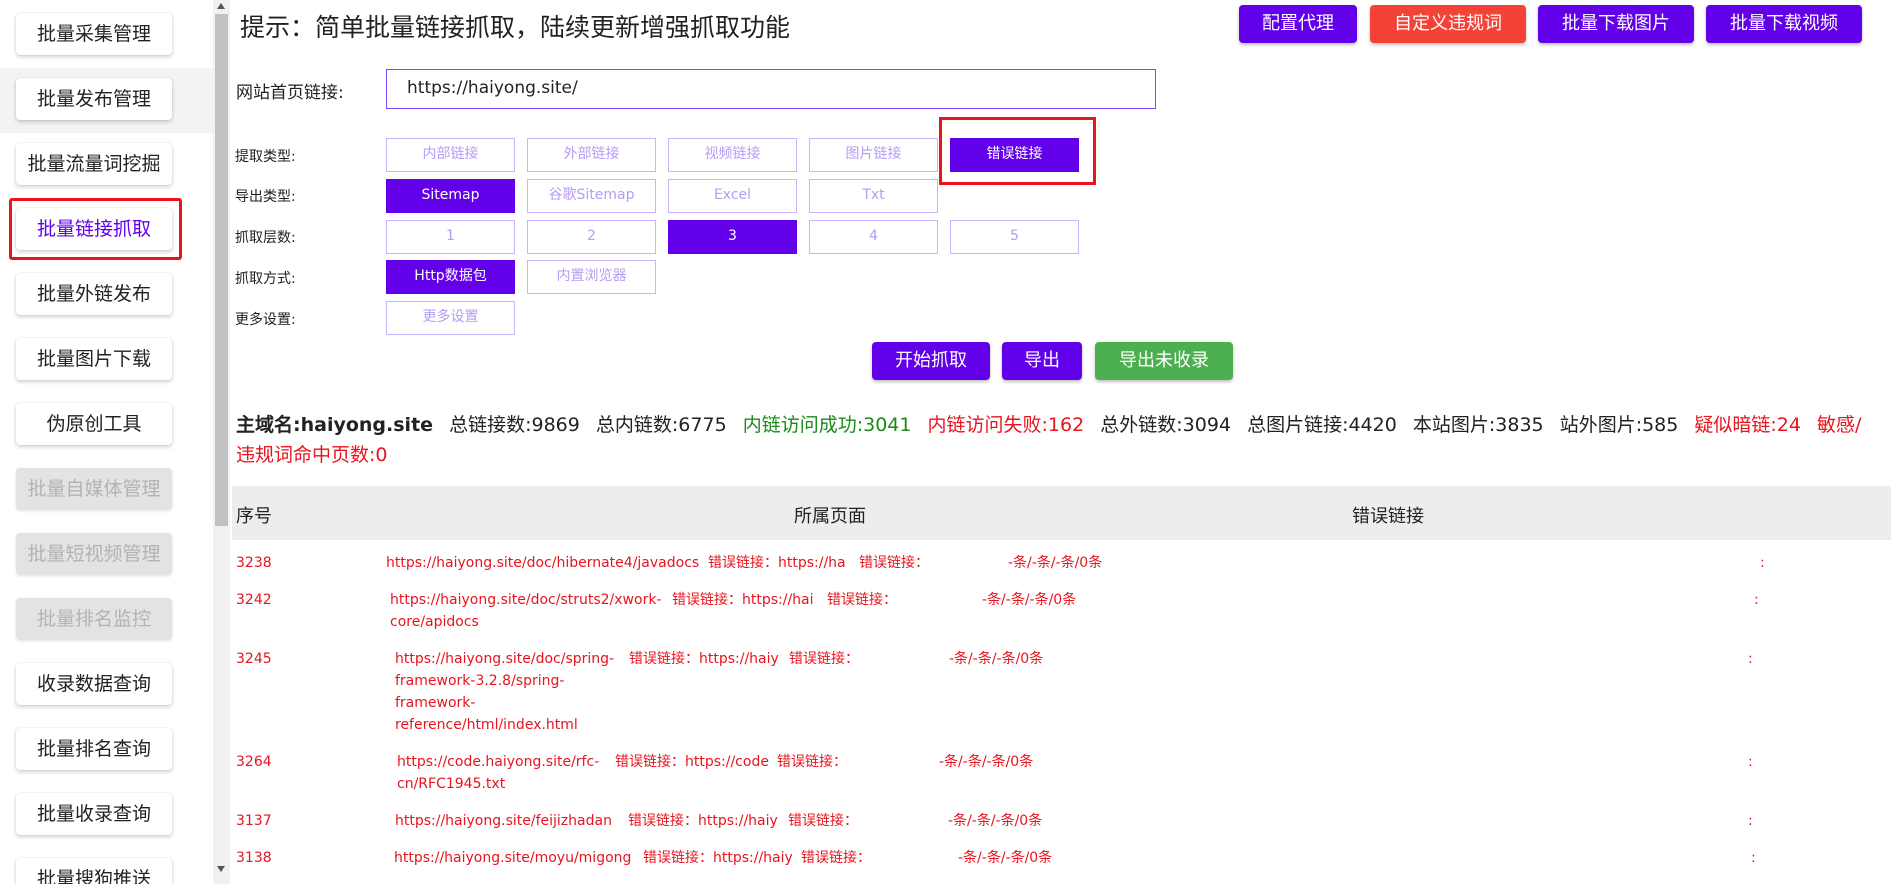 This screenshot has width=1891, height=884. What do you see at coordinates (661, 425) in the screenshot?
I see `stat-internal-links: 总内链数:6775` at bounding box center [661, 425].